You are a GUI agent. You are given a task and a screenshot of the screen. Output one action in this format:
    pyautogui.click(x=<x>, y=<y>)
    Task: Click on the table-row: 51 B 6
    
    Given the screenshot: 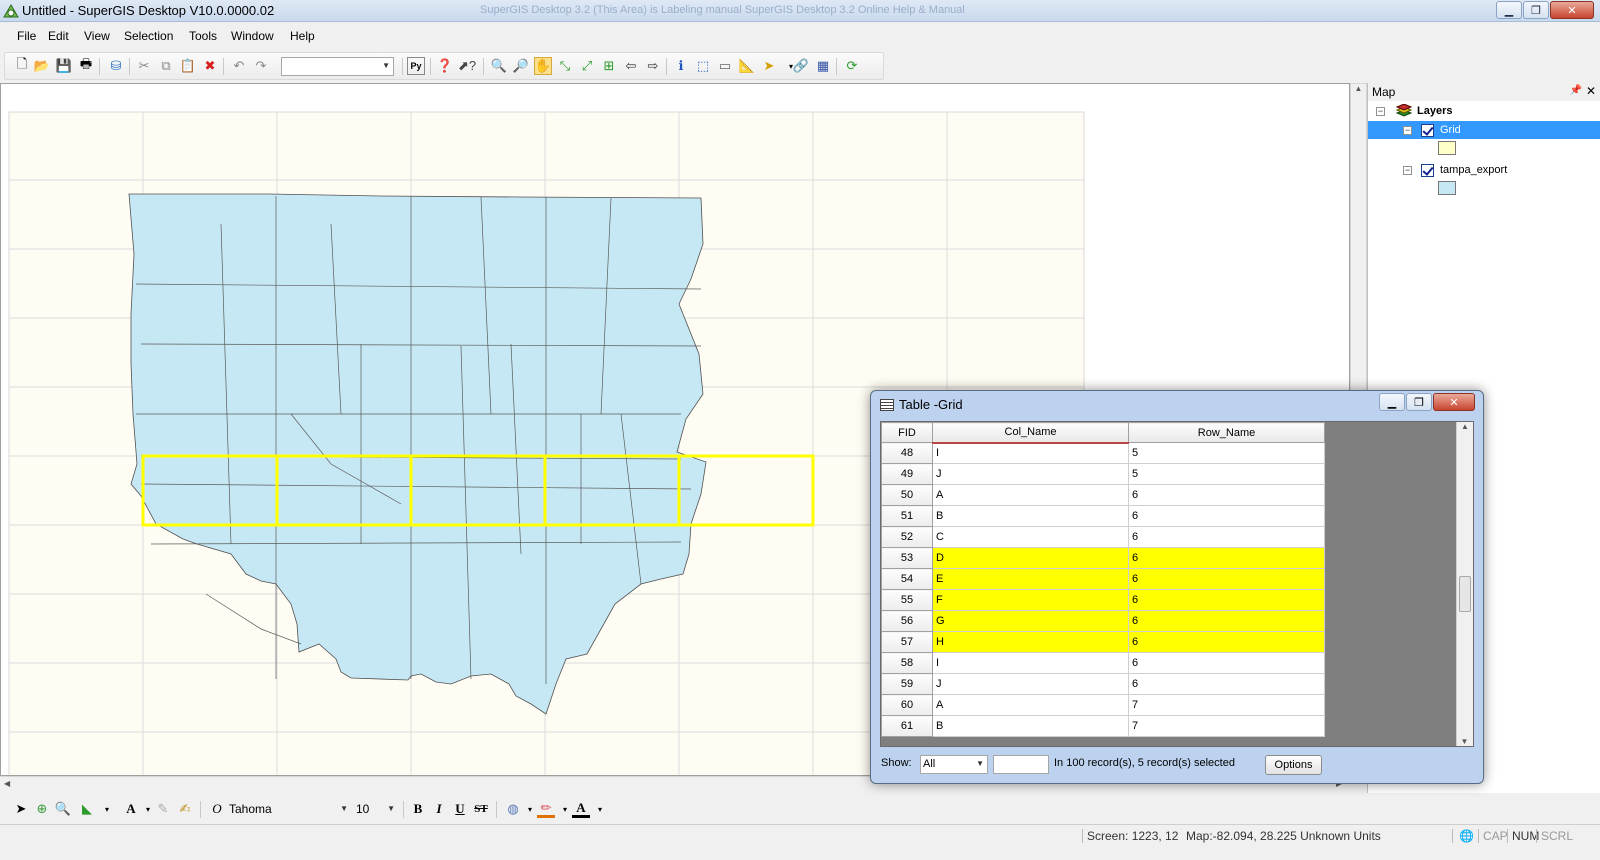 What is the action you would take?
    pyautogui.click(x=1103, y=516)
    